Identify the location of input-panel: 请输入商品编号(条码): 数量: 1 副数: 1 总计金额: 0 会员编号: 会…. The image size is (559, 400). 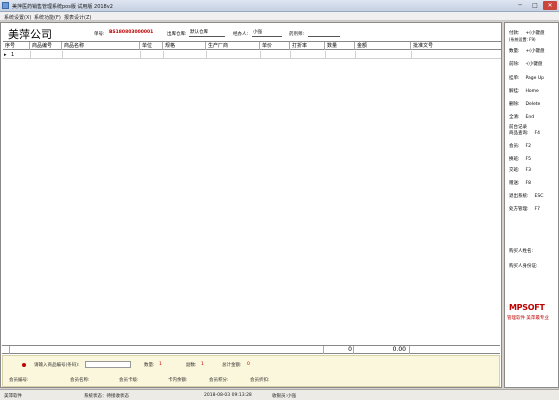
(251, 371).